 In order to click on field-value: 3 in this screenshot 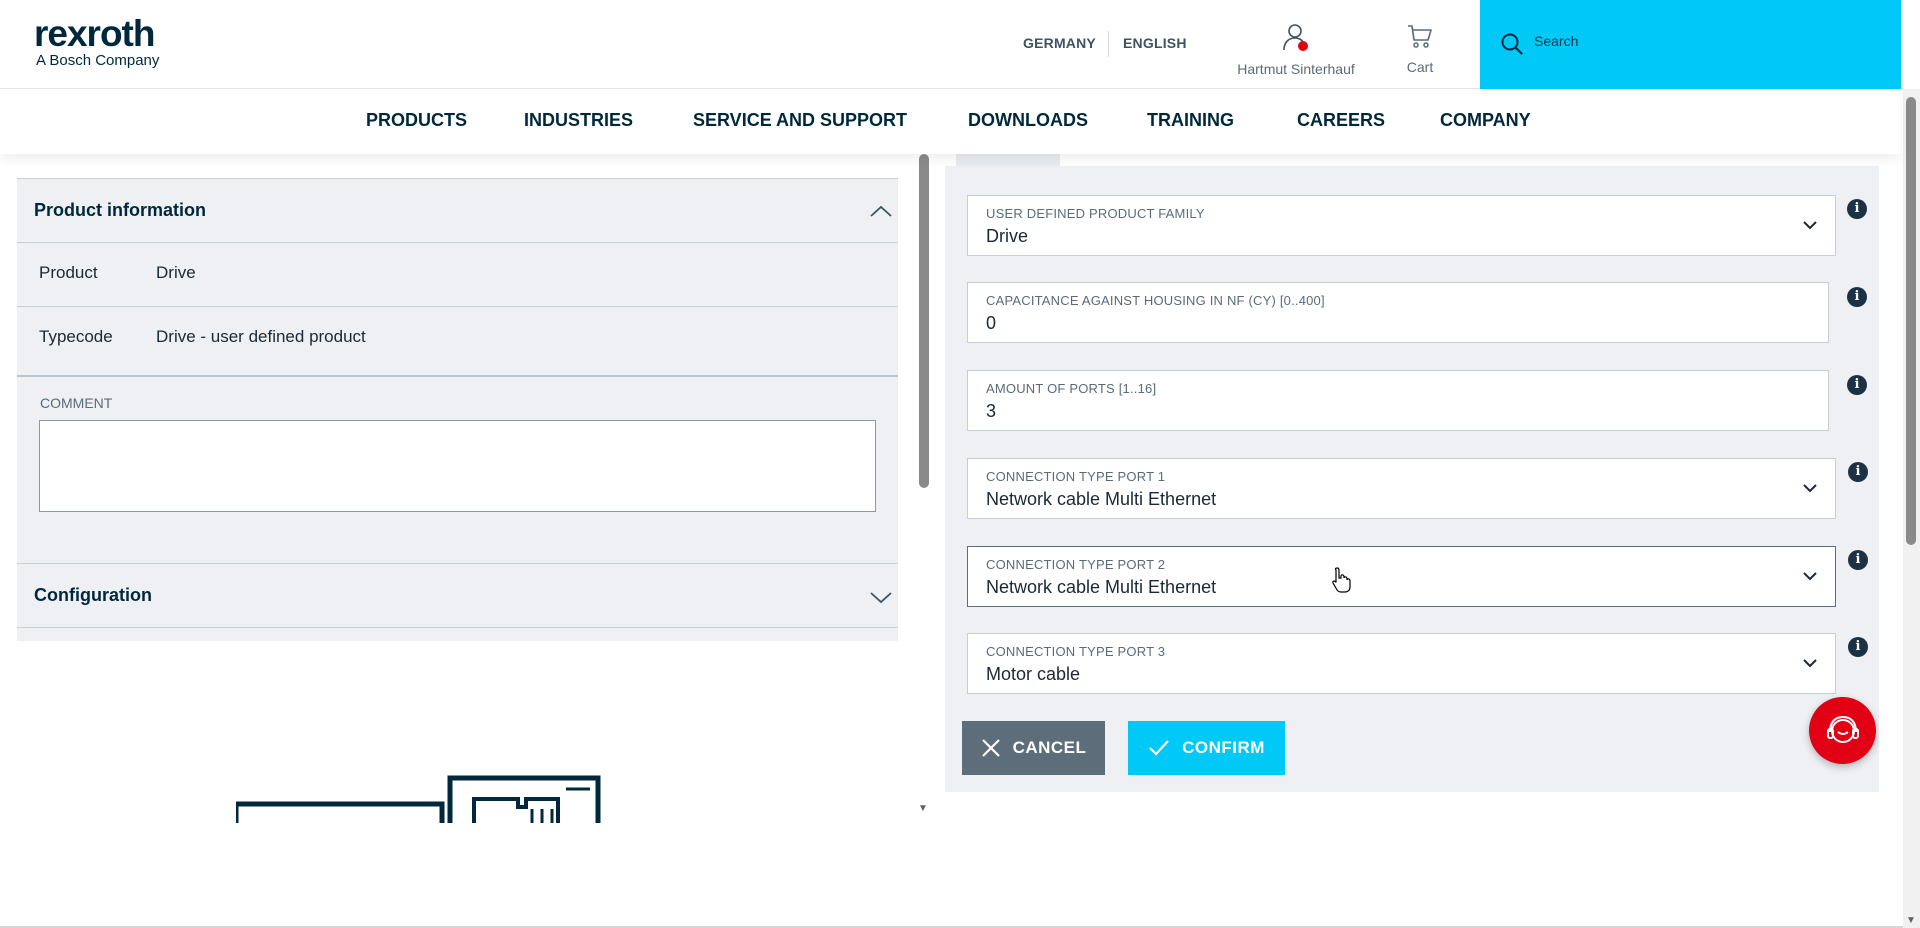, I will do `click(991, 411)`.